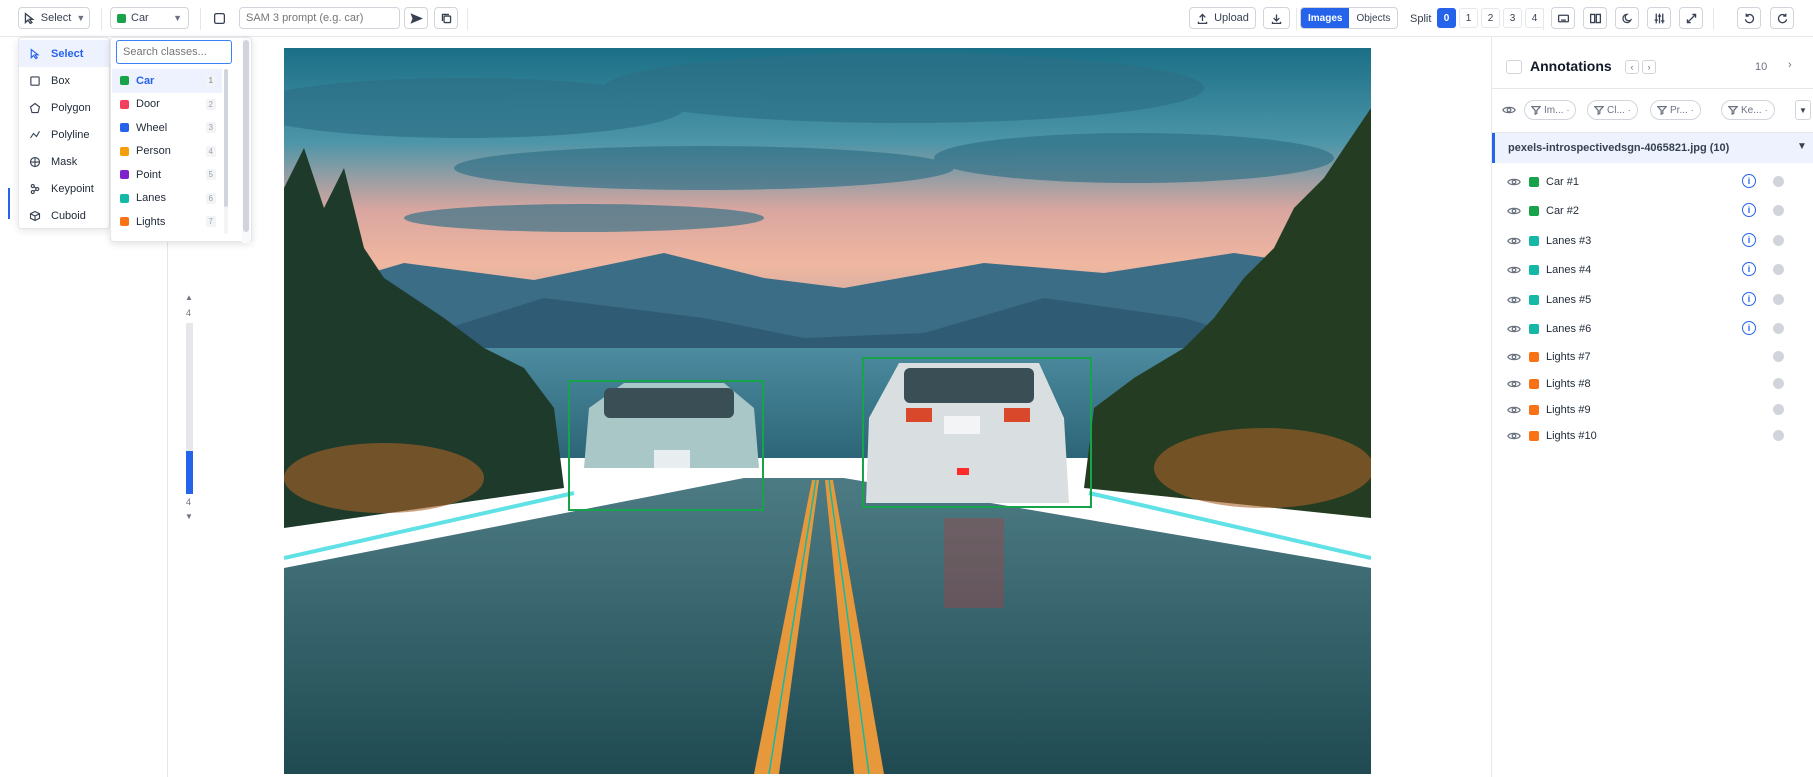  I want to click on collapse-panel-icon: ›, so click(1790, 65).